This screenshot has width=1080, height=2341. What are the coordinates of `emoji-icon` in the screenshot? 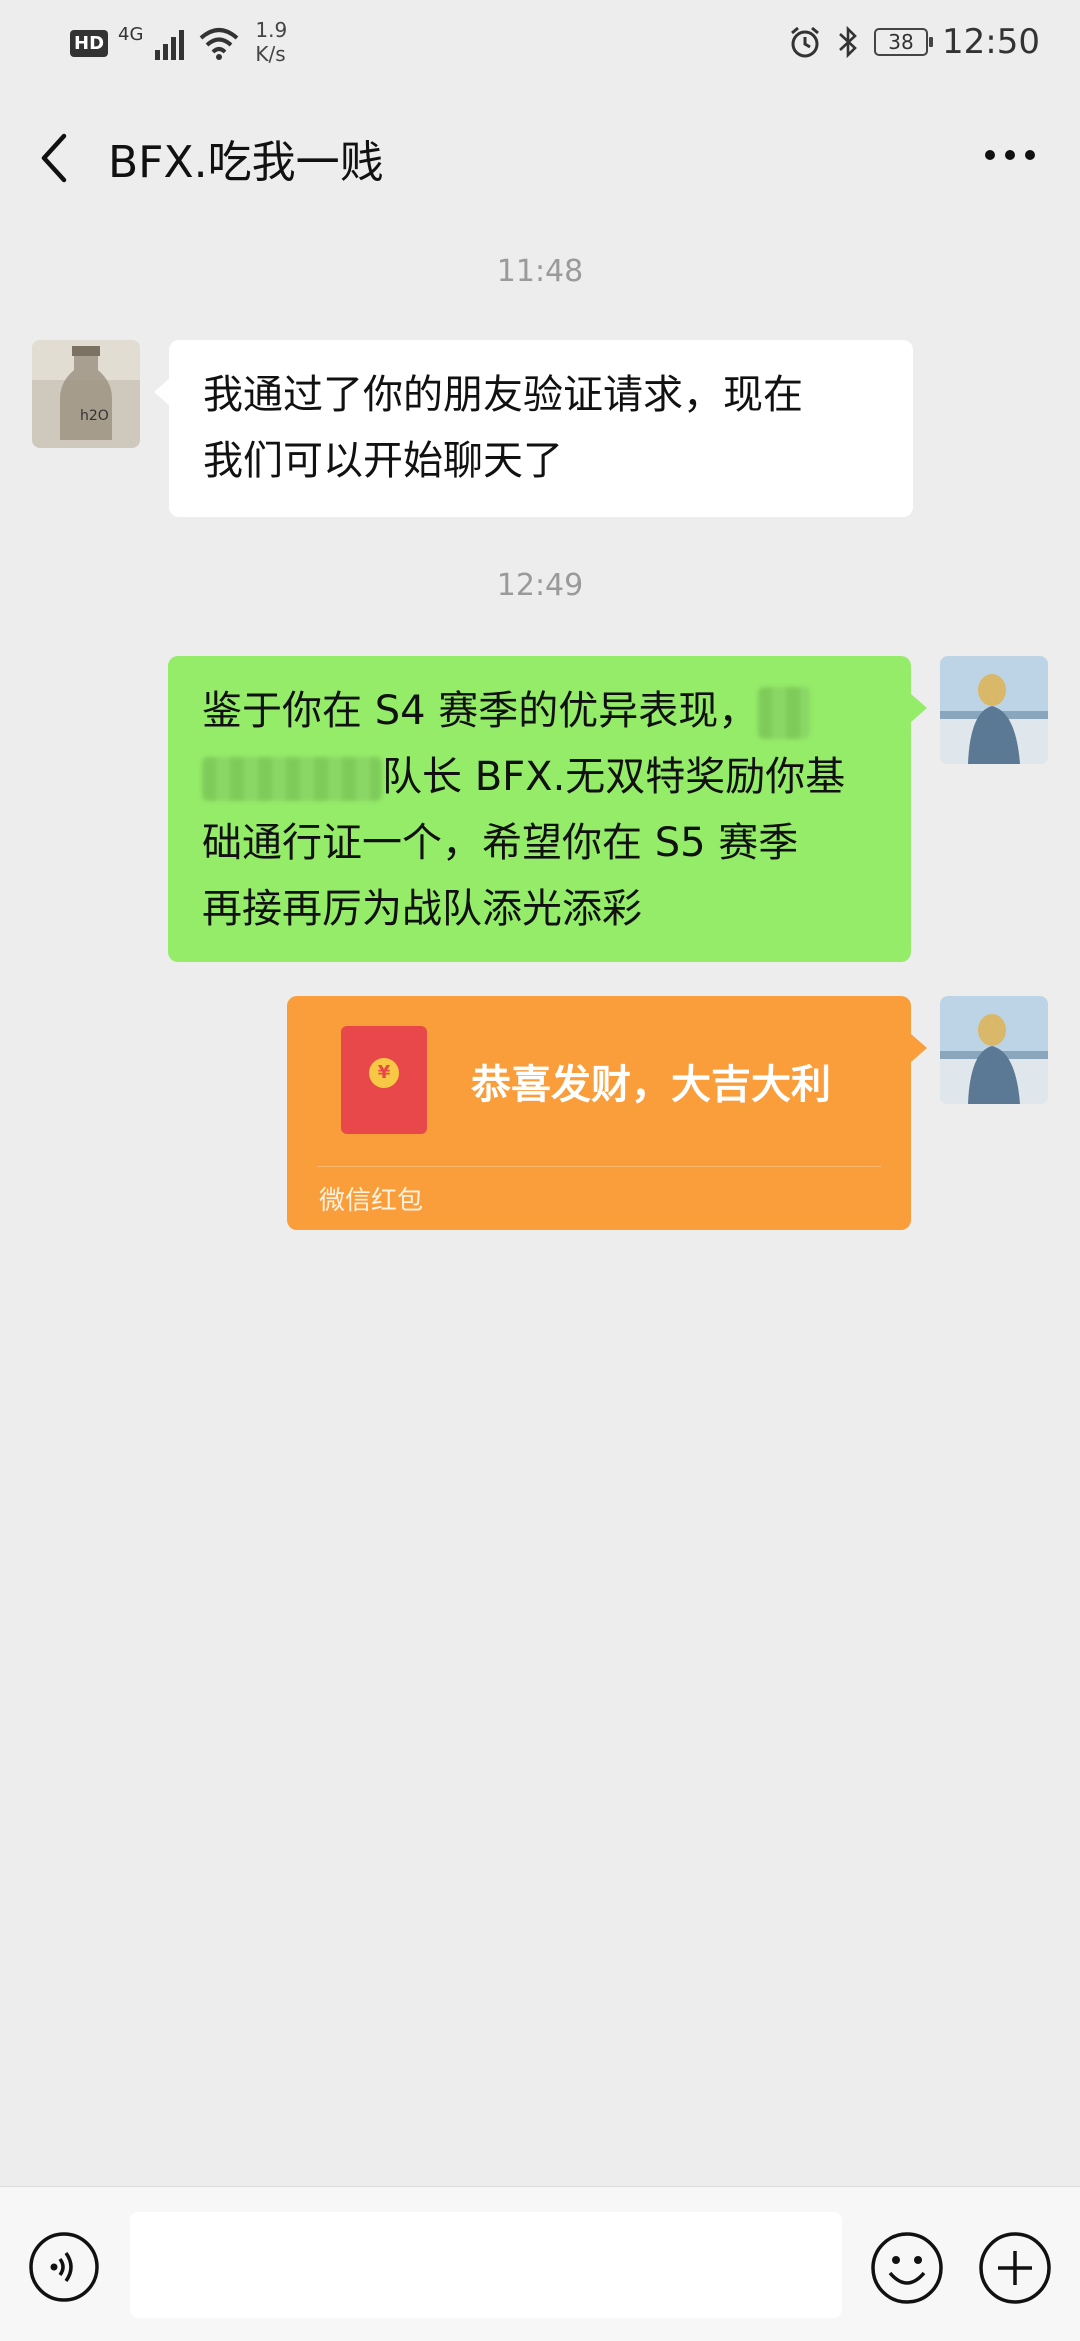 It's located at (907, 2268).